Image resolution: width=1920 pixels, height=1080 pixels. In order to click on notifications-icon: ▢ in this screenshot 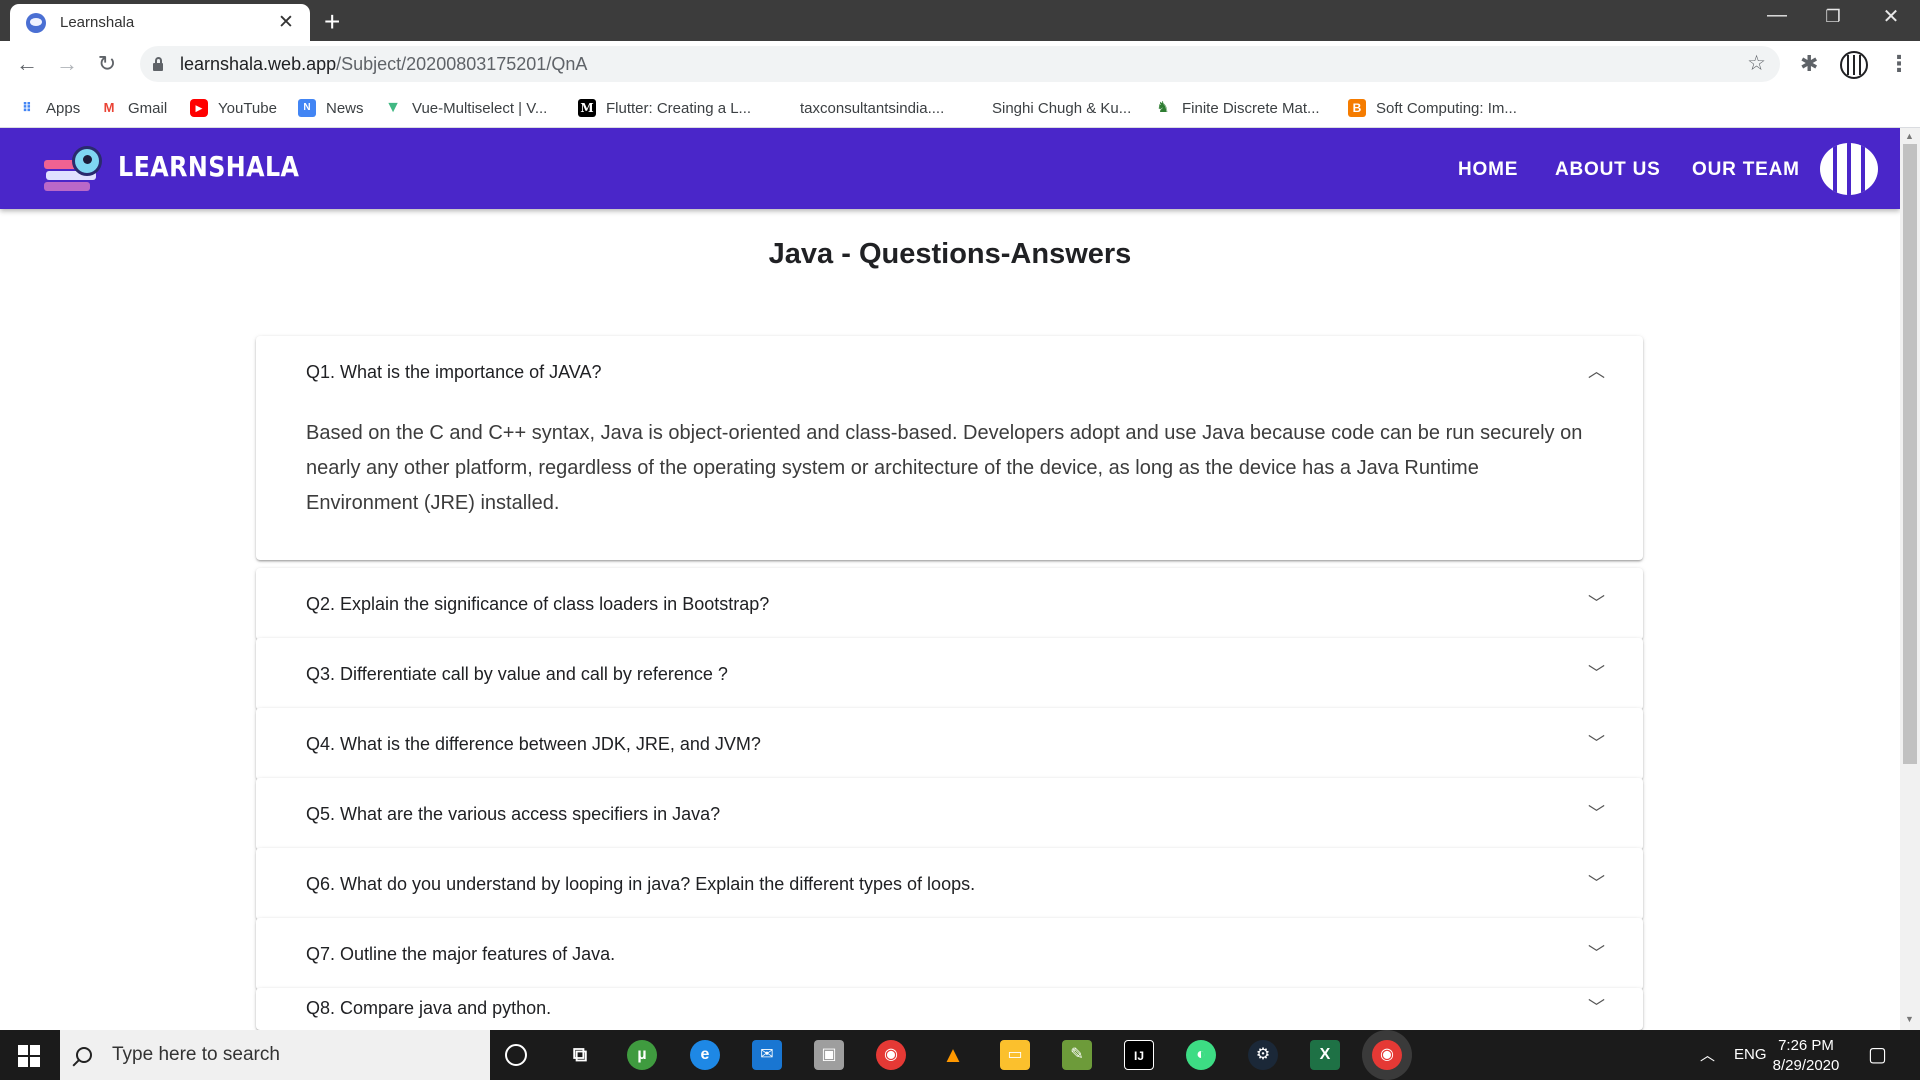, I will do `click(1877, 1054)`.